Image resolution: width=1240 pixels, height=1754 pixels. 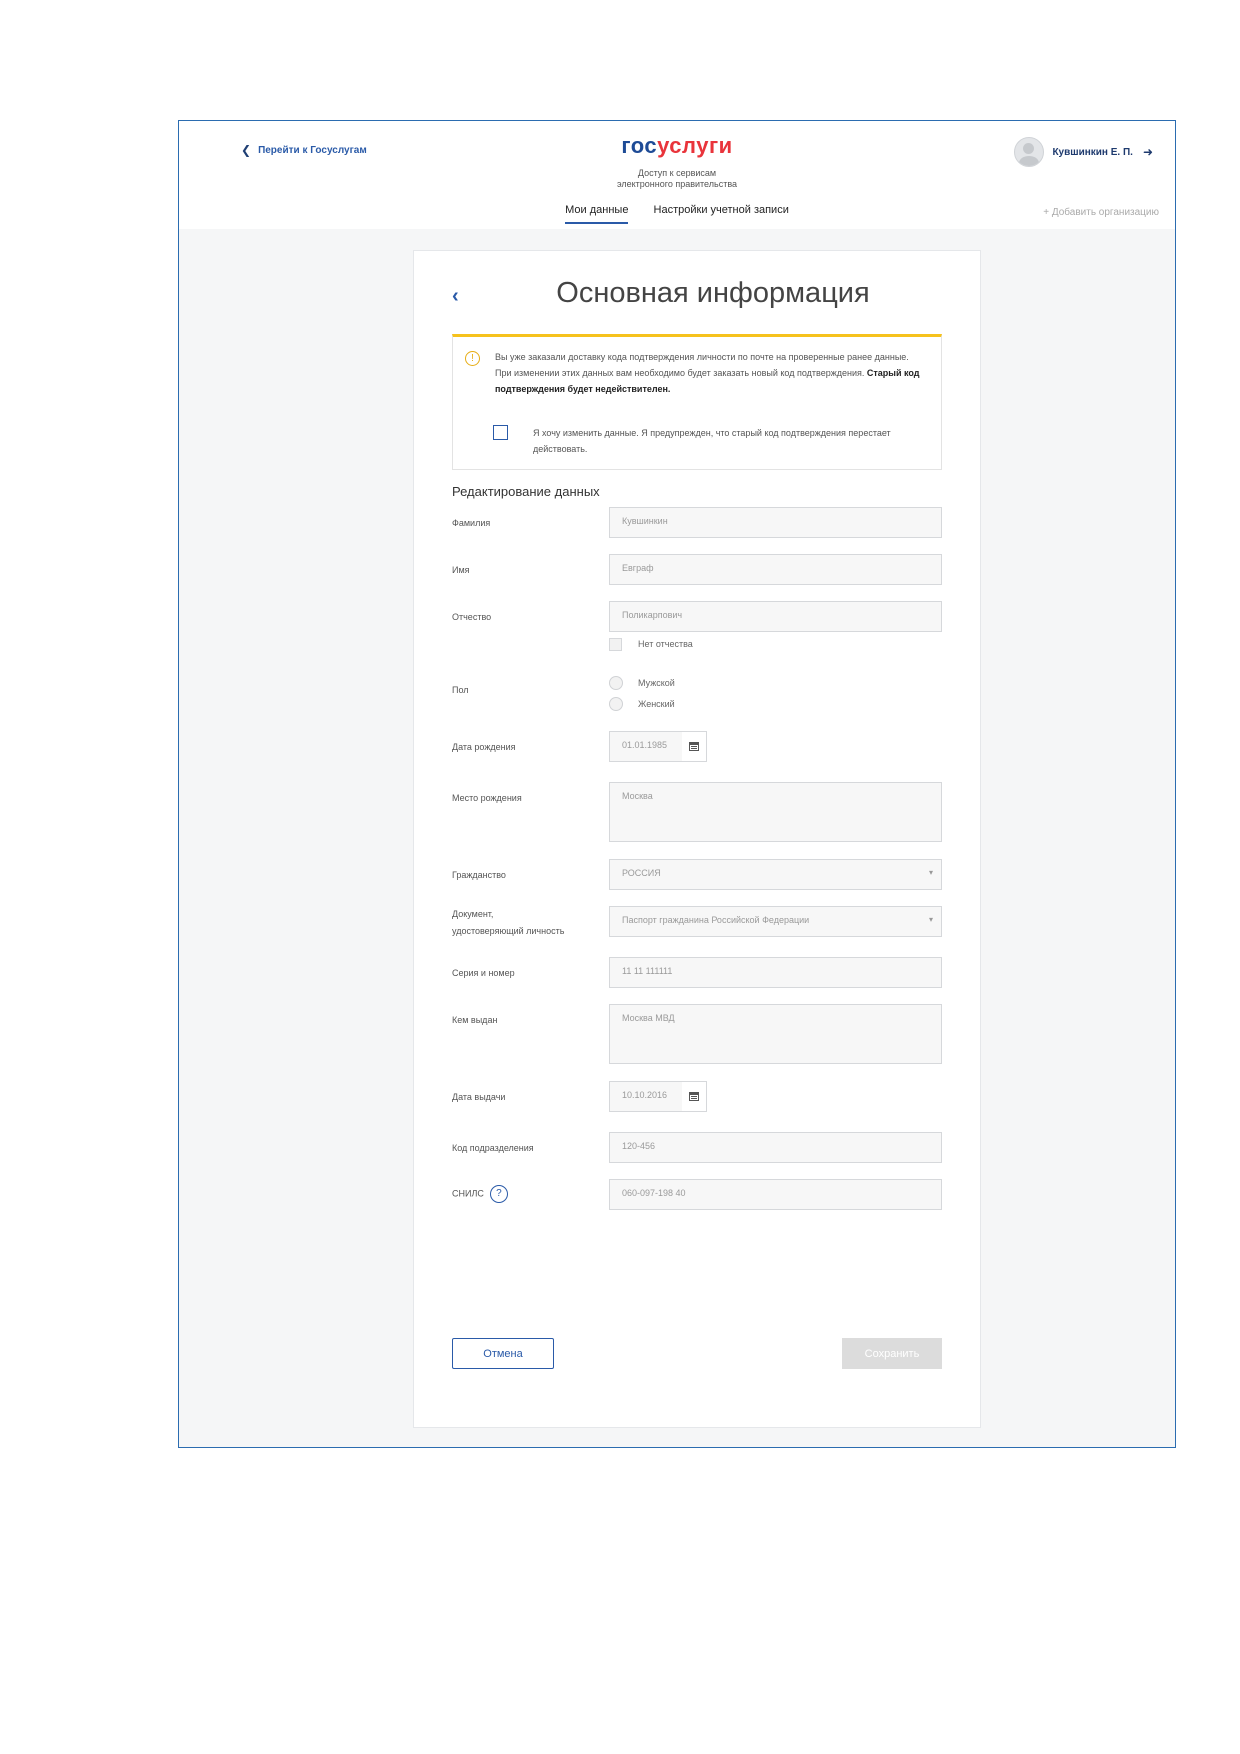 I want to click on issue-date-label: Дата выдачи, so click(x=479, y=1097).